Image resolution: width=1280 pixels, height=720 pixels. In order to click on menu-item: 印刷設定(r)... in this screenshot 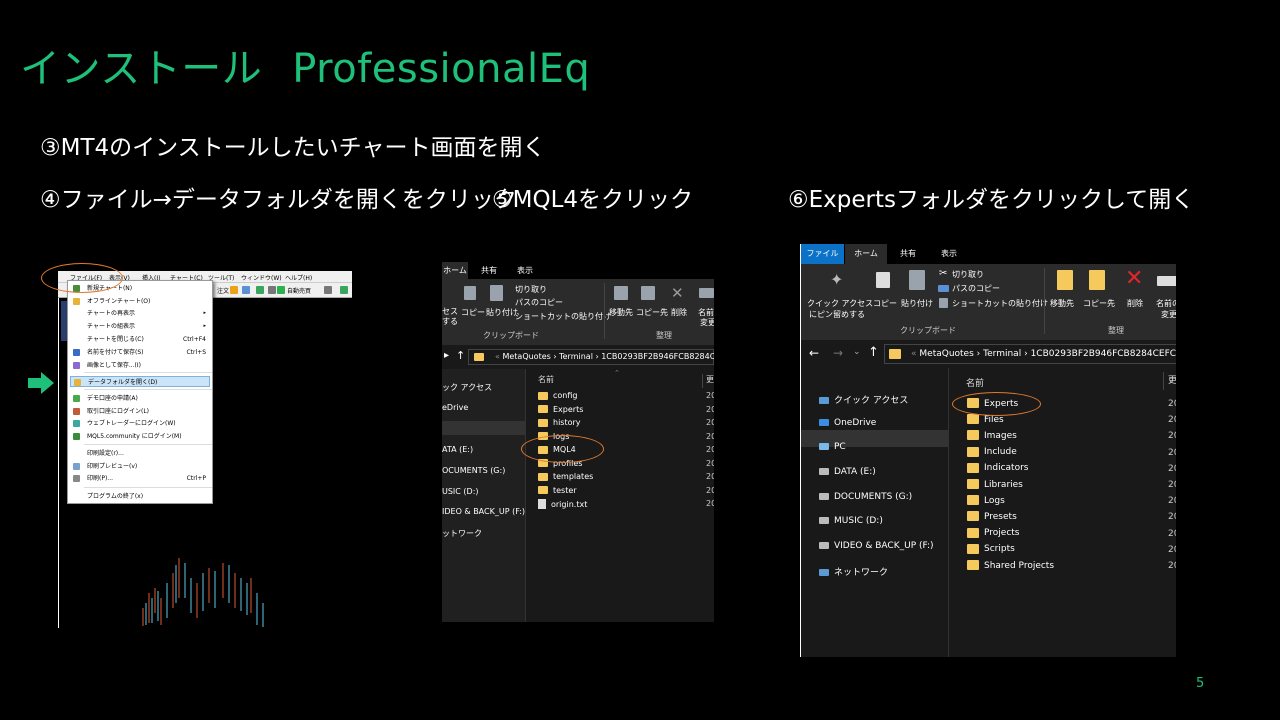, I will do `click(140, 453)`.